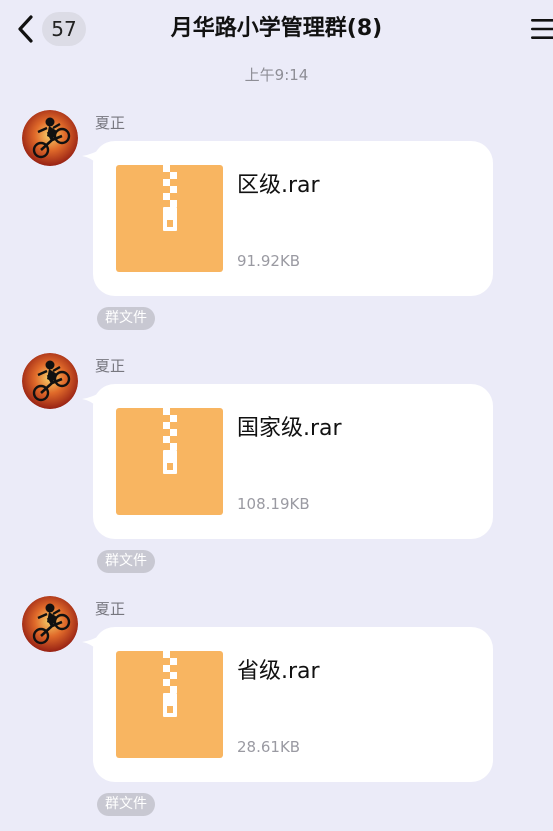  What do you see at coordinates (293, 461) in the screenshot?
I see `file-message-bubble: 国家级.rar 108.19KB` at bounding box center [293, 461].